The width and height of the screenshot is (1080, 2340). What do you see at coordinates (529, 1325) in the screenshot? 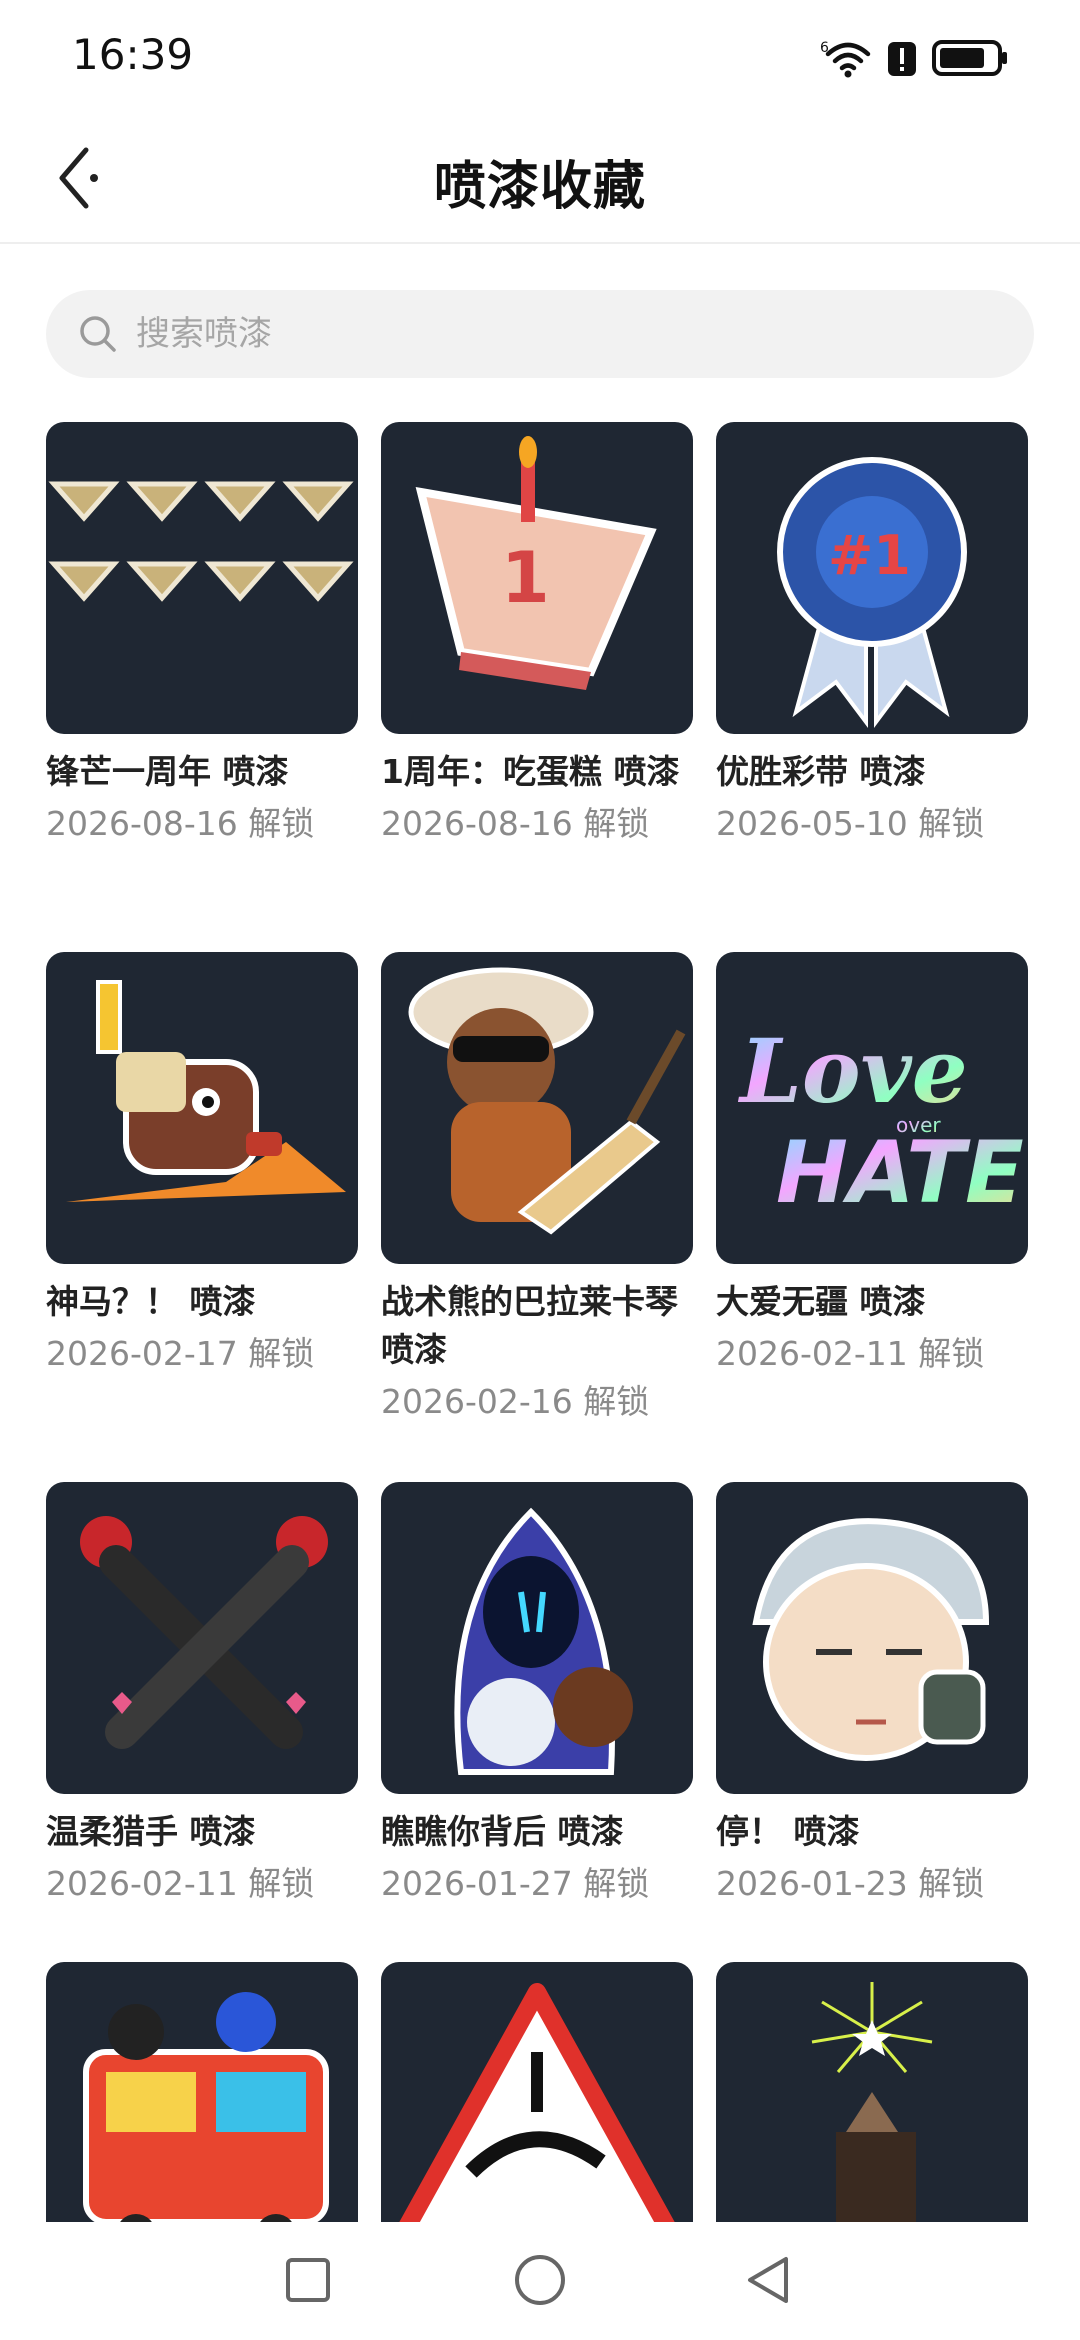
I see `spray-title: 战术熊的巴拉莱卡琴 喷漆` at bounding box center [529, 1325].